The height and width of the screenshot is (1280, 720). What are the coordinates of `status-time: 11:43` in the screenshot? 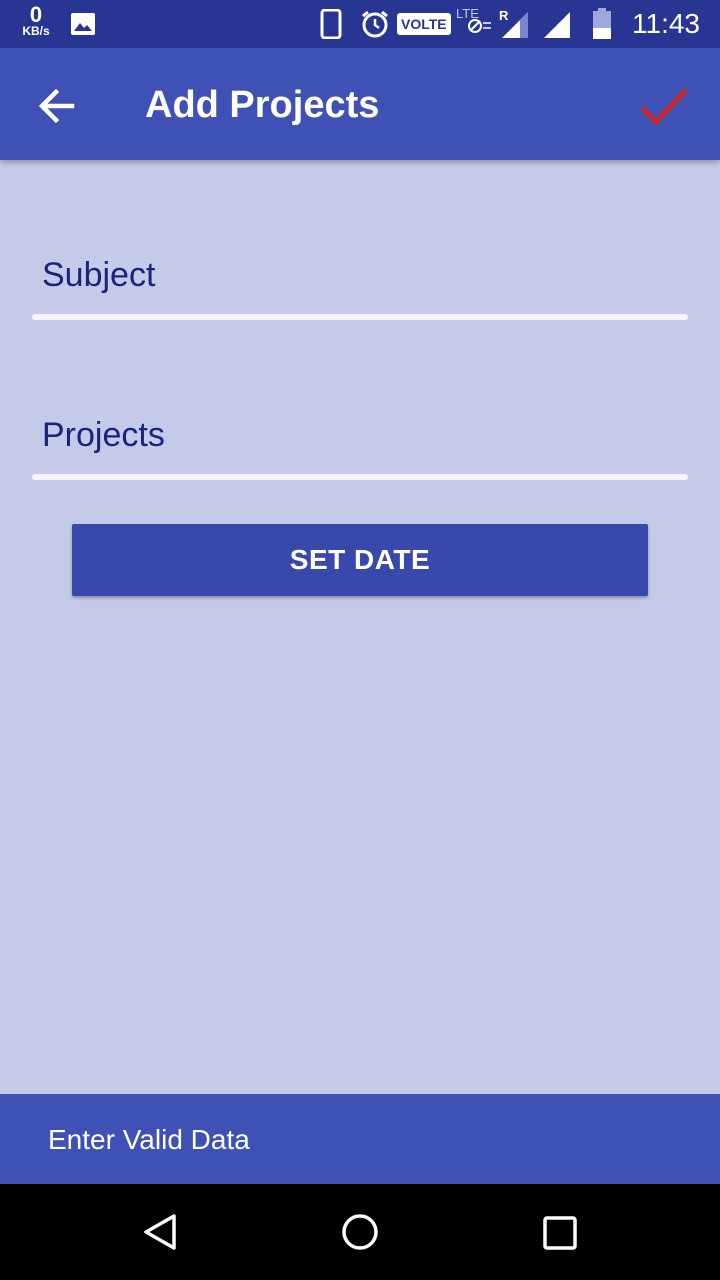 It's located at (666, 23).